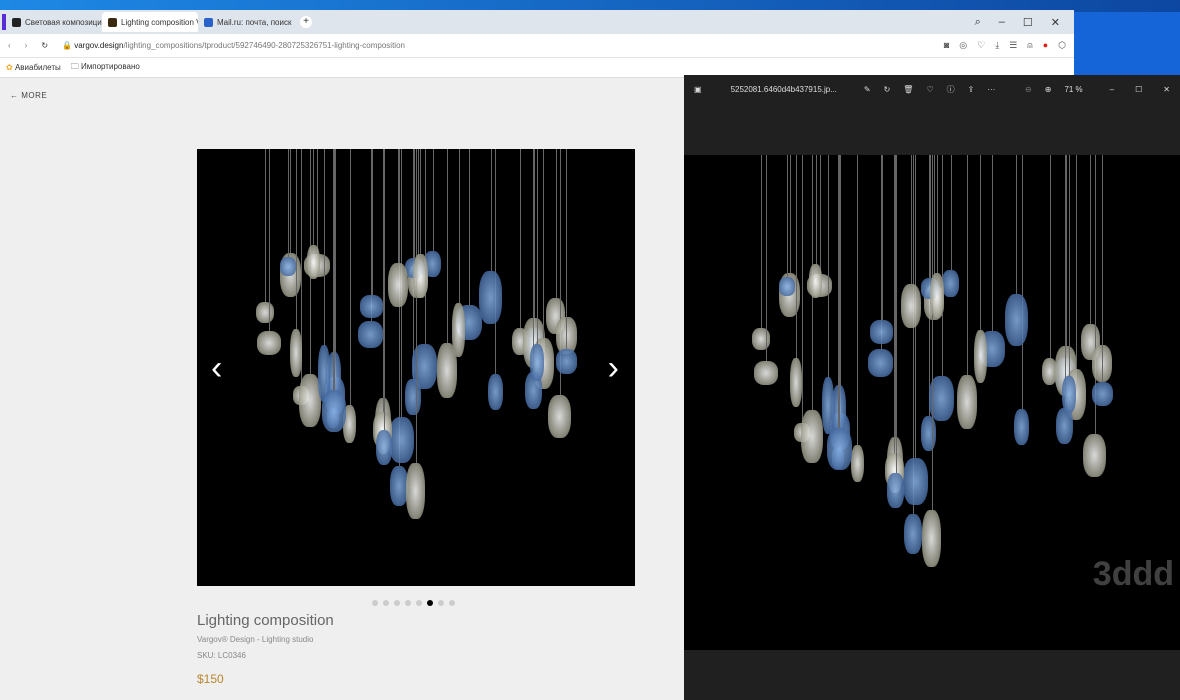 The height and width of the screenshot is (700, 1180). I want to click on zoom-level: 71 %, so click(1073, 89).